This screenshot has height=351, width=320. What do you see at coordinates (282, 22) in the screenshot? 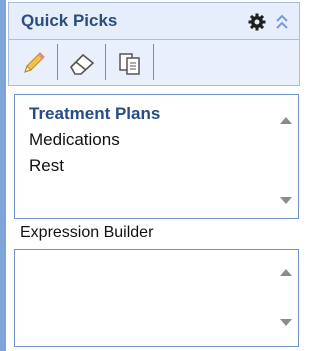
I see `double-chevron-up-icon` at bounding box center [282, 22].